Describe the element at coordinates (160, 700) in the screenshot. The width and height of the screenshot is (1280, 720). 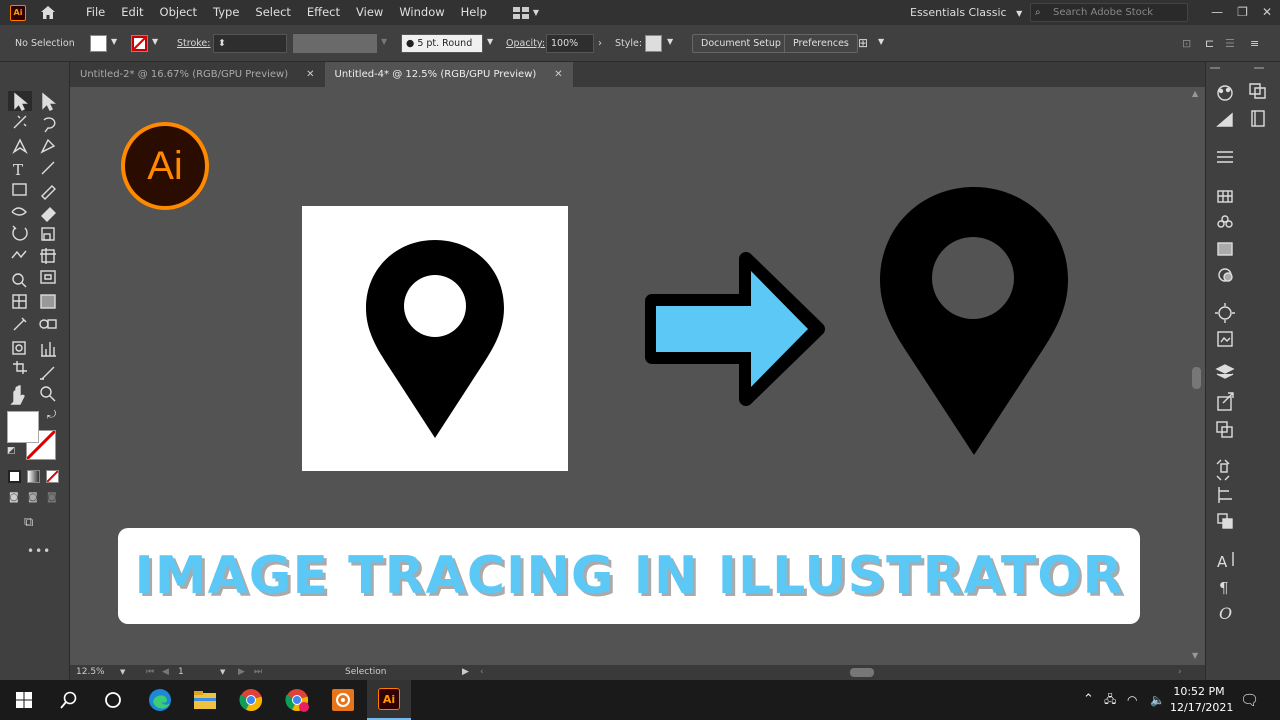
I see `edge-browser-icon` at that location.